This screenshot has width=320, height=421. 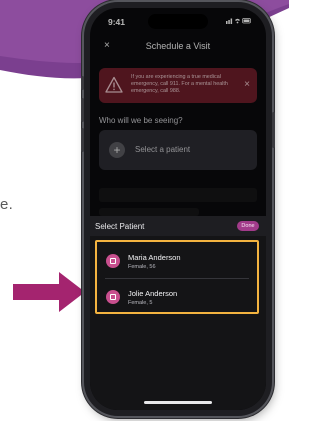 I want to click on phone-volume-down, so click(x=82, y=140).